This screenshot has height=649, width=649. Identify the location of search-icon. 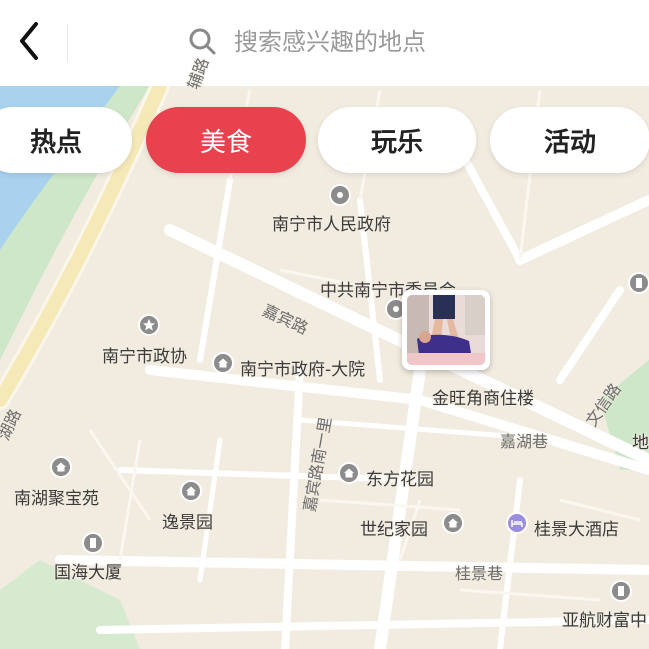
(203, 42).